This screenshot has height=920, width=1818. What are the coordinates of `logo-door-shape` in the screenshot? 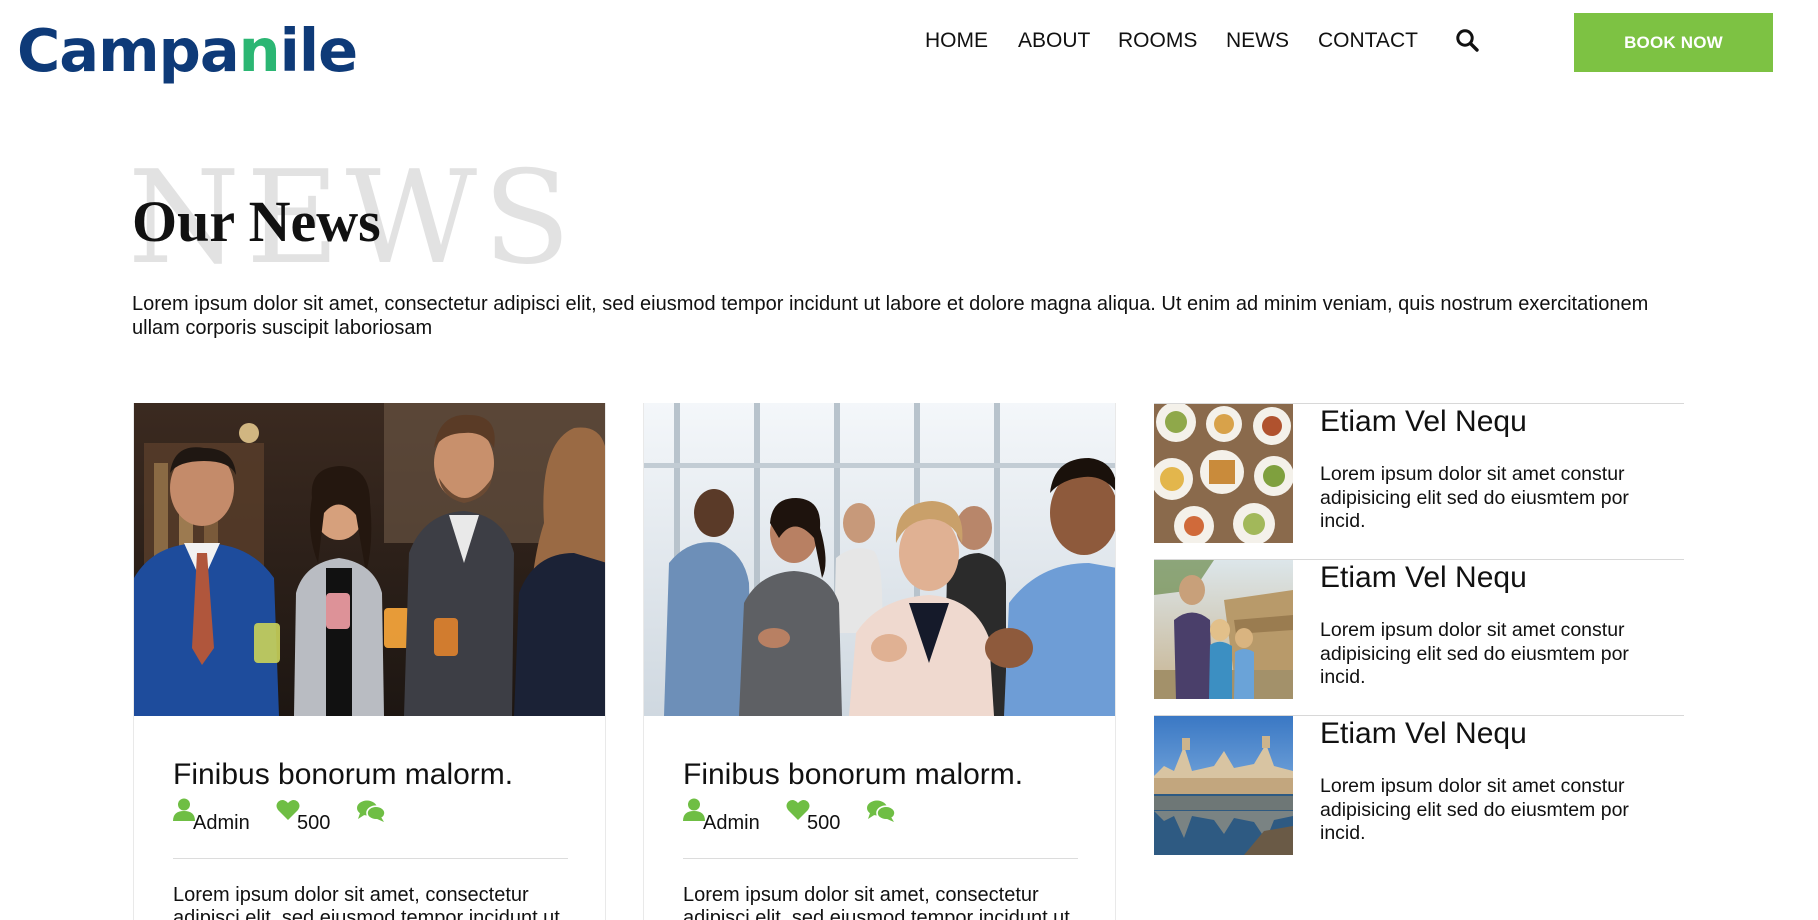 It's located at (259, 68).